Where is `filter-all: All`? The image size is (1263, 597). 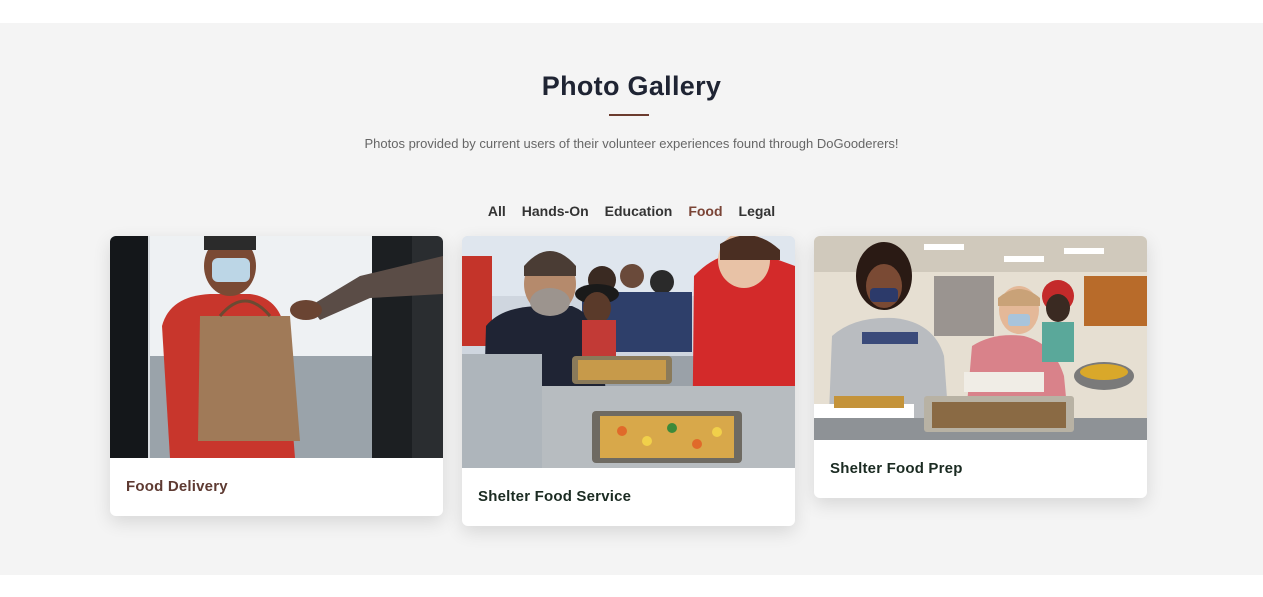 filter-all: All is located at coordinates (497, 211).